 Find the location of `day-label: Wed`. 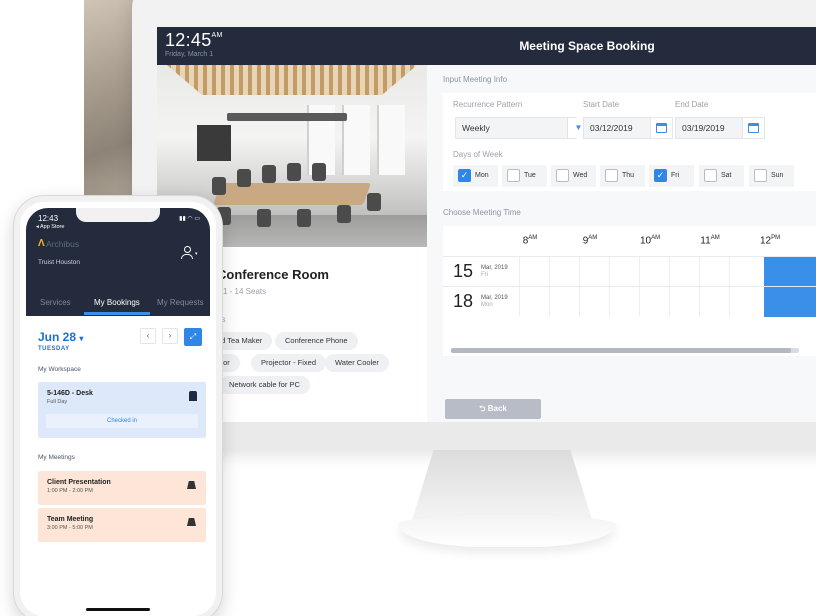

day-label: Wed is located at coordinates (580, 175).